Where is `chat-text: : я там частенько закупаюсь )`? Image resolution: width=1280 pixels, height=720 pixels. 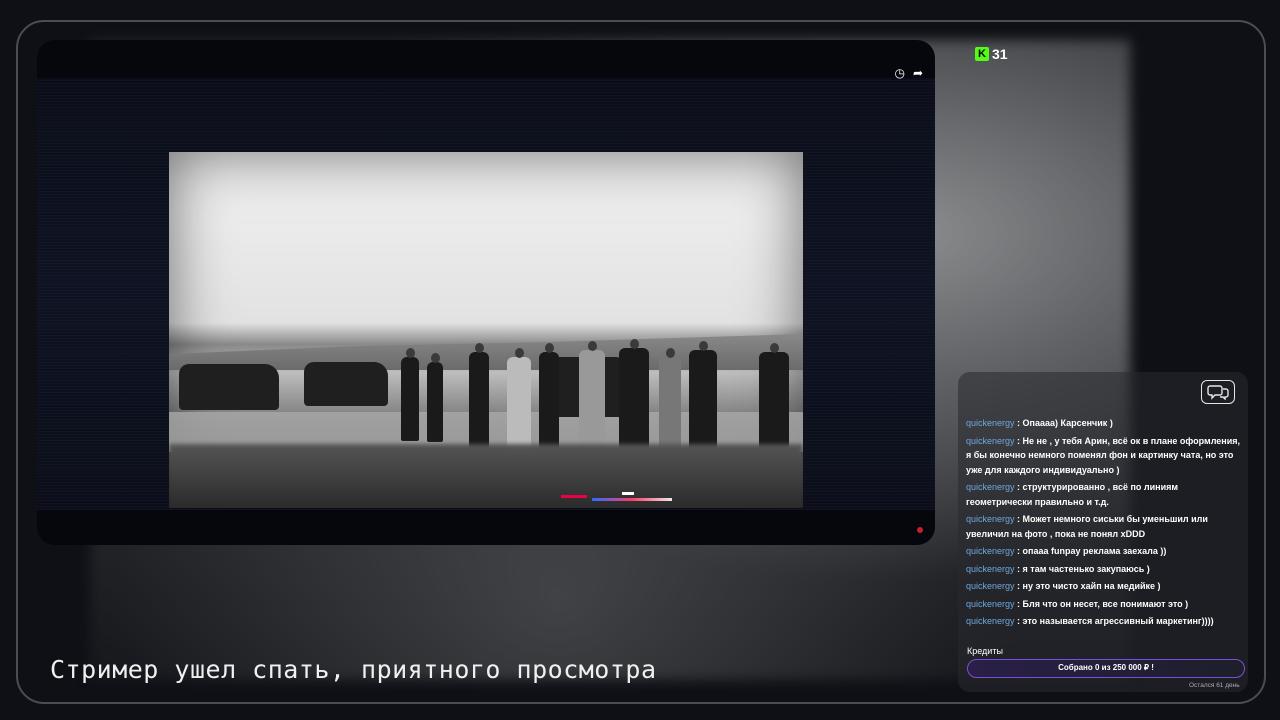 chat-text: : я там частенько закупаюсь ) is located at coordinates (1083, 568).